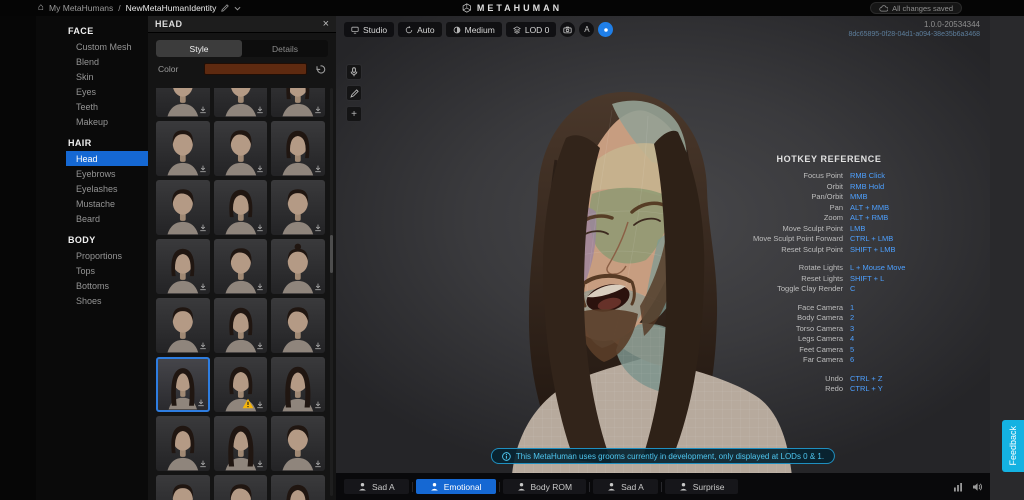 Image resolution: width=1024 pixels, height=500 pixels. Describe the element at coordinates (107, 285) in the screenshot. I see `sidebar-item-bottoms: Bottoms` at that location.